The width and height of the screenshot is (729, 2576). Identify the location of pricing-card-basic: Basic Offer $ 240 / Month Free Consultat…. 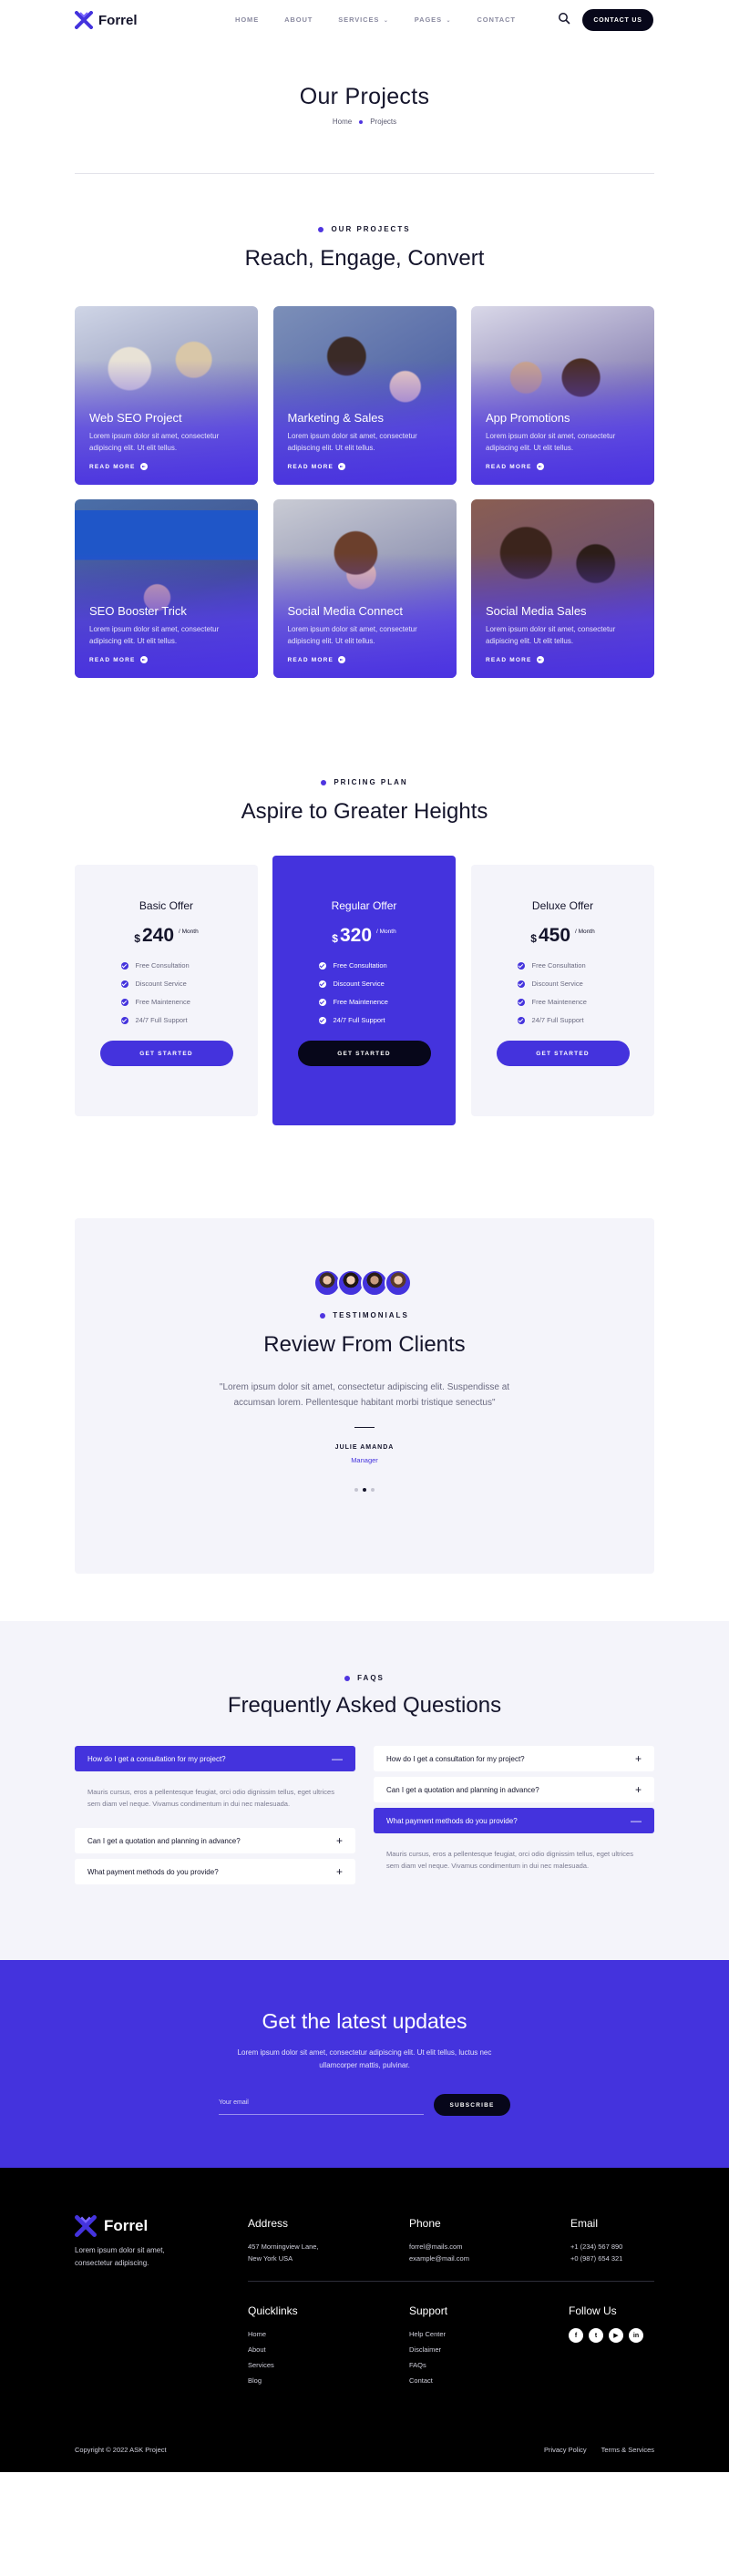
(166, 991).